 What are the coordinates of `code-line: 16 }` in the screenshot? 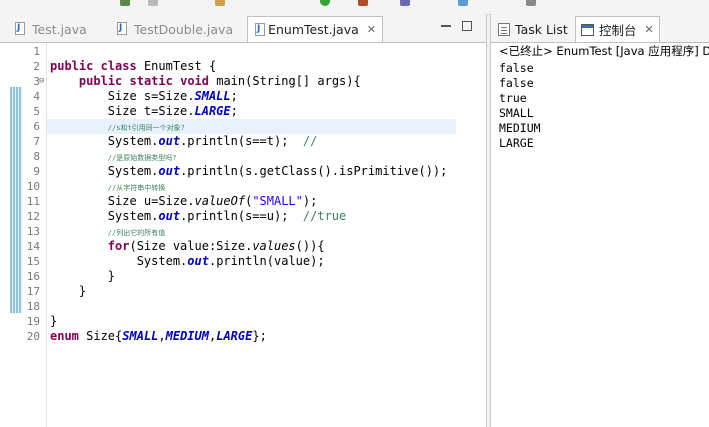 It's located at (243, 276).